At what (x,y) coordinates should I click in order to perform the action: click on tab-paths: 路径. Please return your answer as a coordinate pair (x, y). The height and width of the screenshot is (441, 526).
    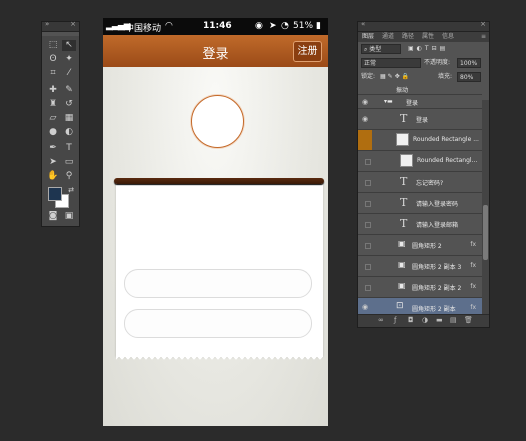
    Looking at the image, I should click on (408, 37).